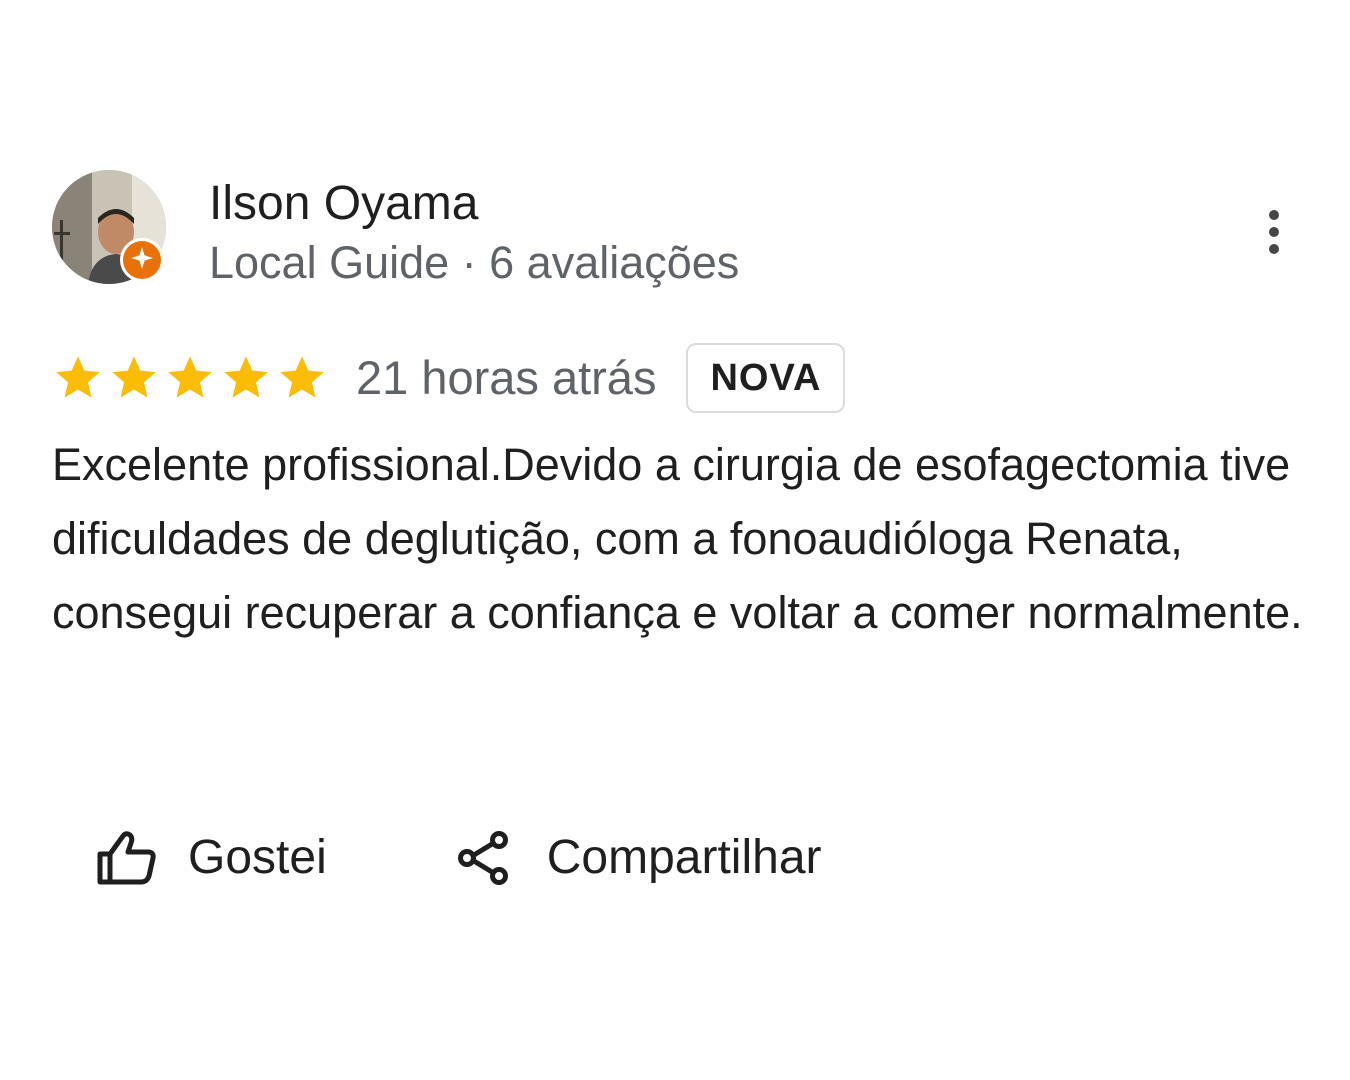 This screenshot has height=1080, width=1350. Describe the element at coordinates (474, 263) in the screenshot. I see `author-meta: Local Guide · 6 avaliações` at that location.